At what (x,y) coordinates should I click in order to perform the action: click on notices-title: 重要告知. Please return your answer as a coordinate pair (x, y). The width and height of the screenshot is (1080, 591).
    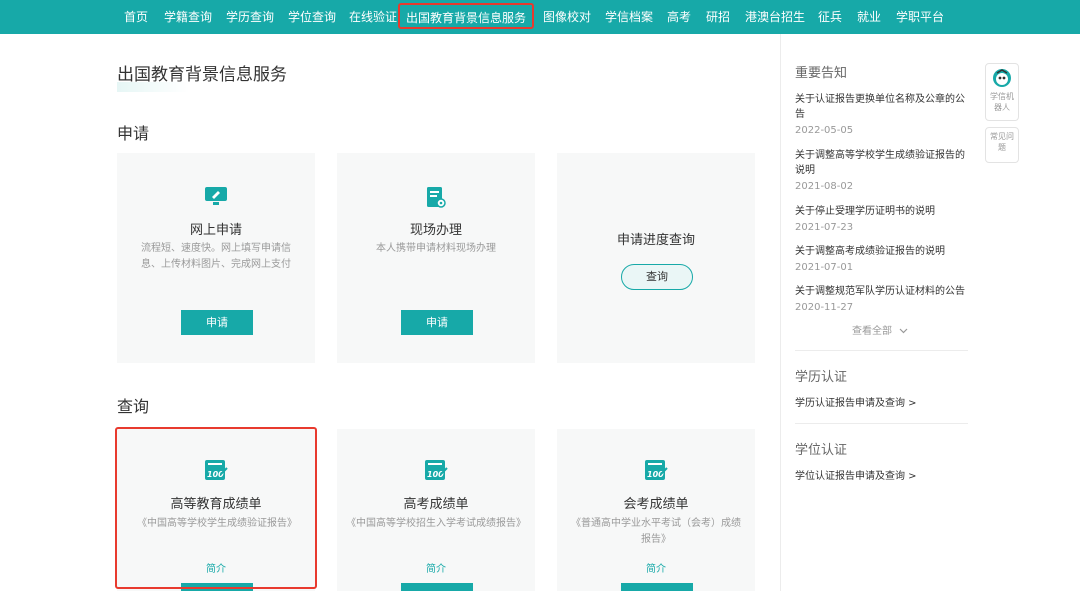
    Looking at the image, I should click on (821, 73).